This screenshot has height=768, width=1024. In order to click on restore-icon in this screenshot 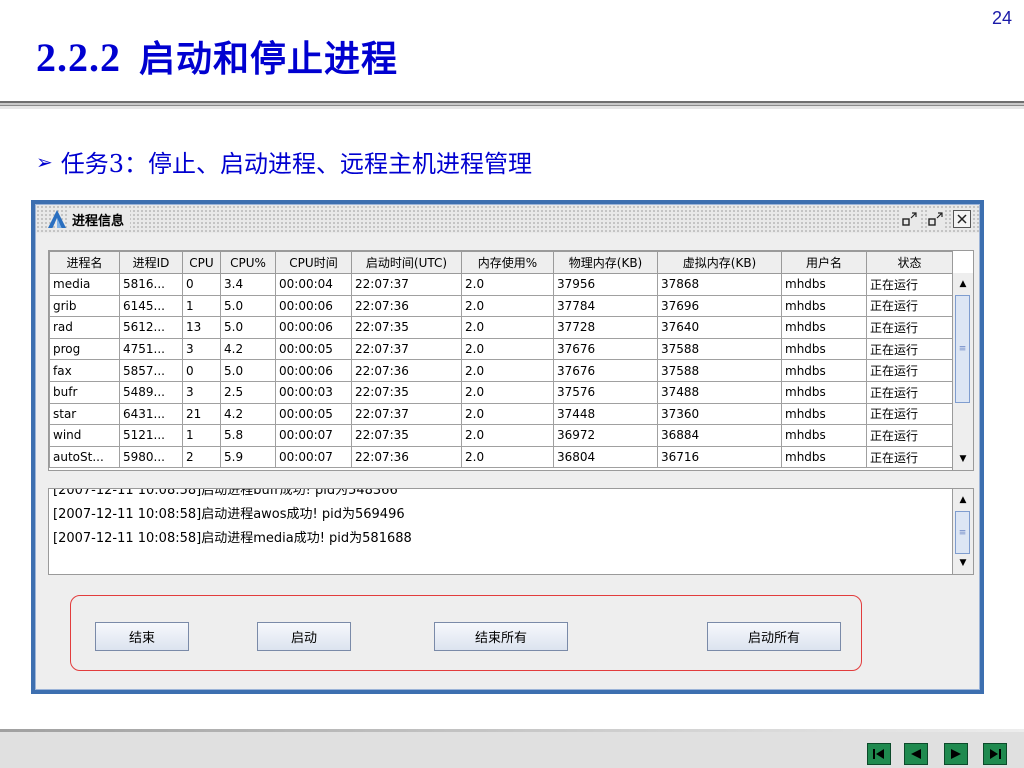, I will do `click(910, 219)`.